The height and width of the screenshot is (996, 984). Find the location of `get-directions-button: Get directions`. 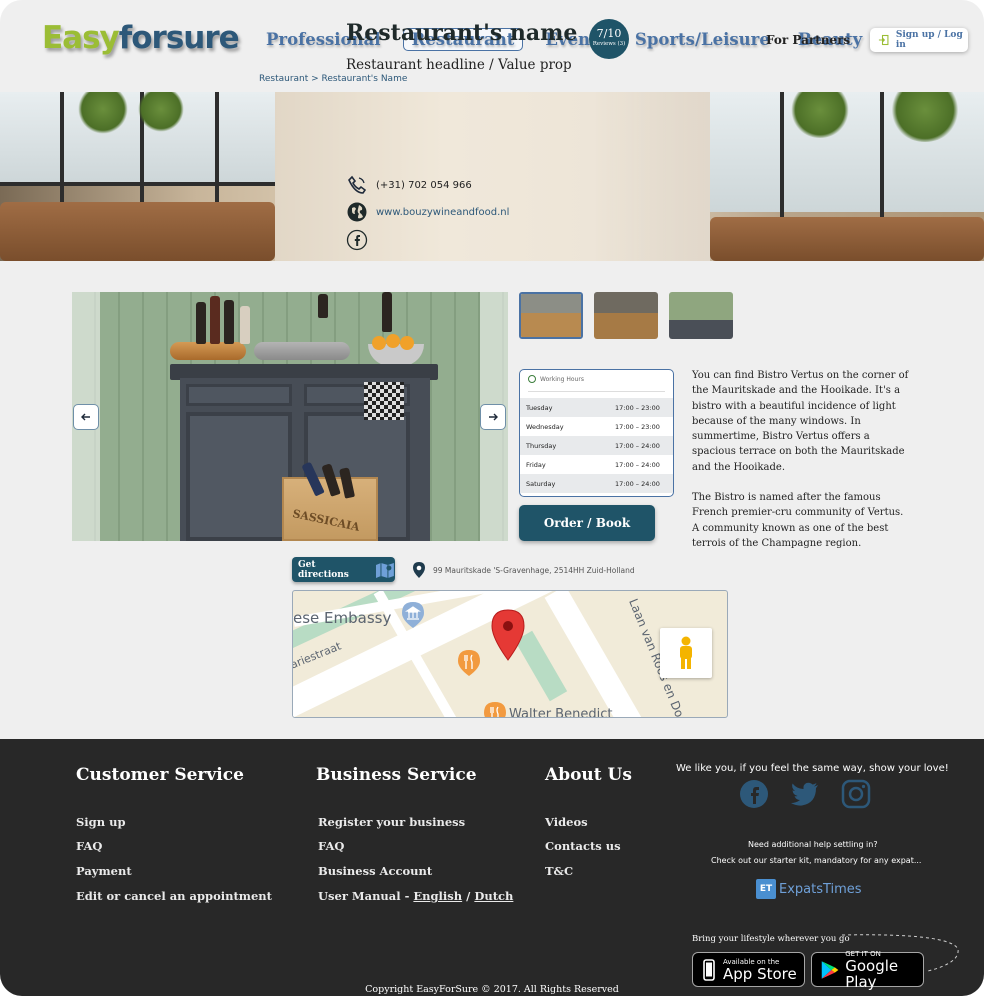

get-directions-button: Get directions is located at coordinates (343, 569).